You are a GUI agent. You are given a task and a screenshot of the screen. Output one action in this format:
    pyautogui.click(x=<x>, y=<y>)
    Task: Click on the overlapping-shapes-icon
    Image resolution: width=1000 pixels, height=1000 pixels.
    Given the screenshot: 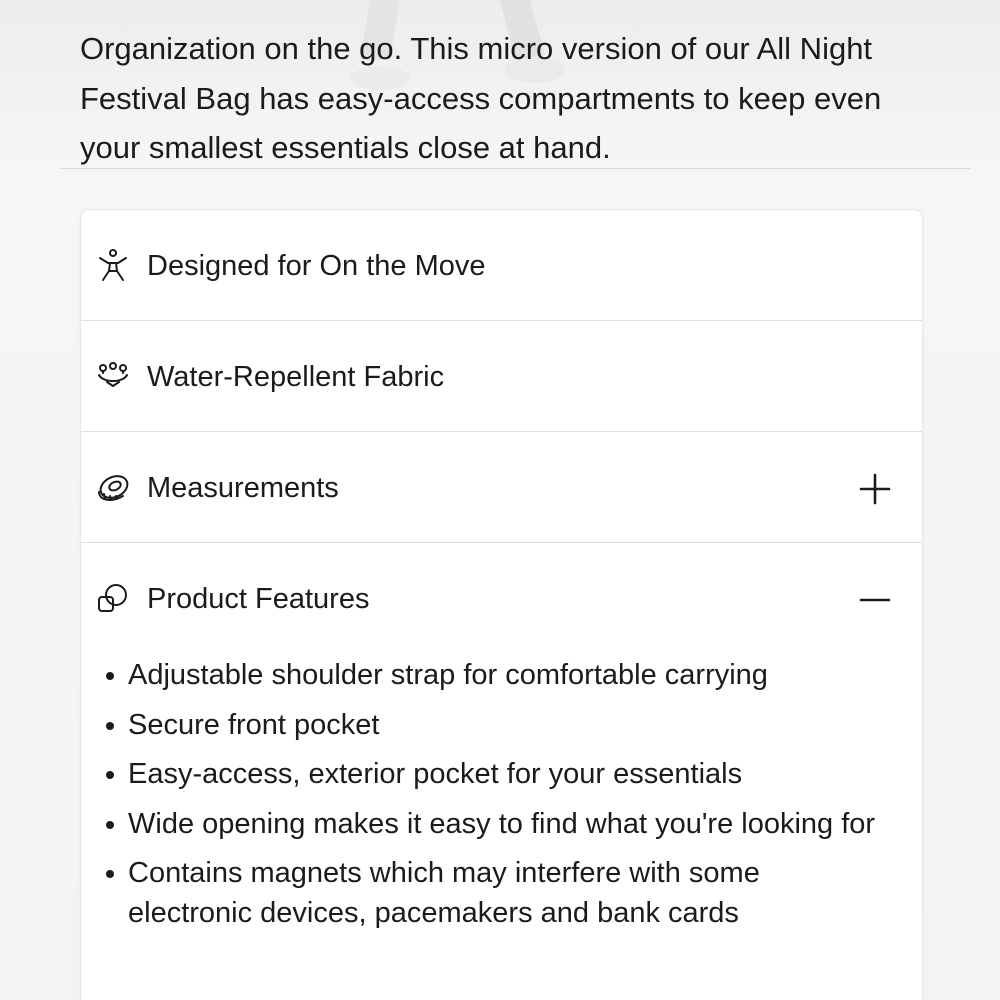 What is the action you would take?
    pyautogui.click(x=112, y=598)
    